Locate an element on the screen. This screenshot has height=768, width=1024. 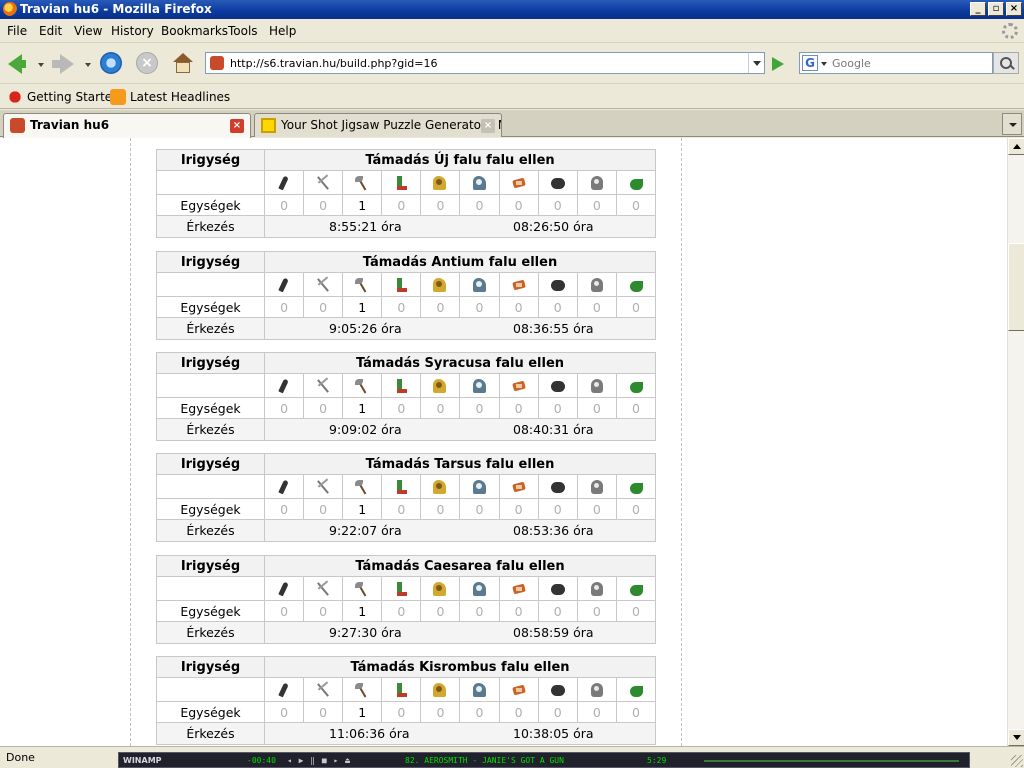
home-button is located at coordinates (184, 64).